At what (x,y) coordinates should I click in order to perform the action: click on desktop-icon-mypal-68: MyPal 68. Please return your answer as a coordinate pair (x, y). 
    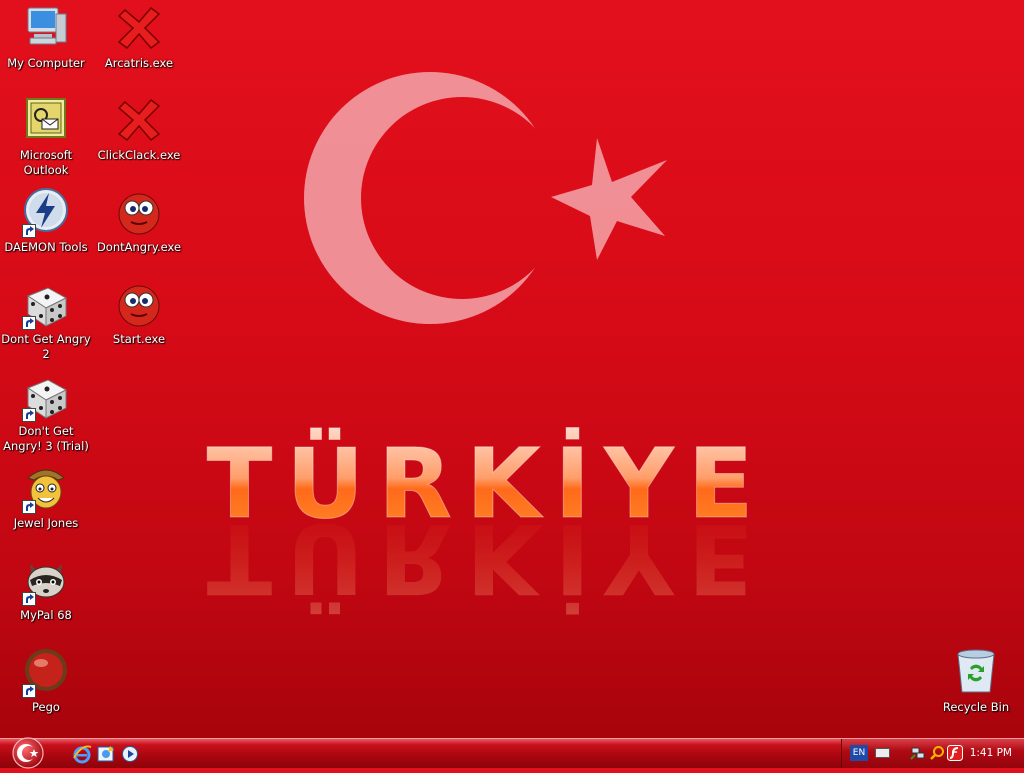
    Looking at the image, I should click on (46, 589).